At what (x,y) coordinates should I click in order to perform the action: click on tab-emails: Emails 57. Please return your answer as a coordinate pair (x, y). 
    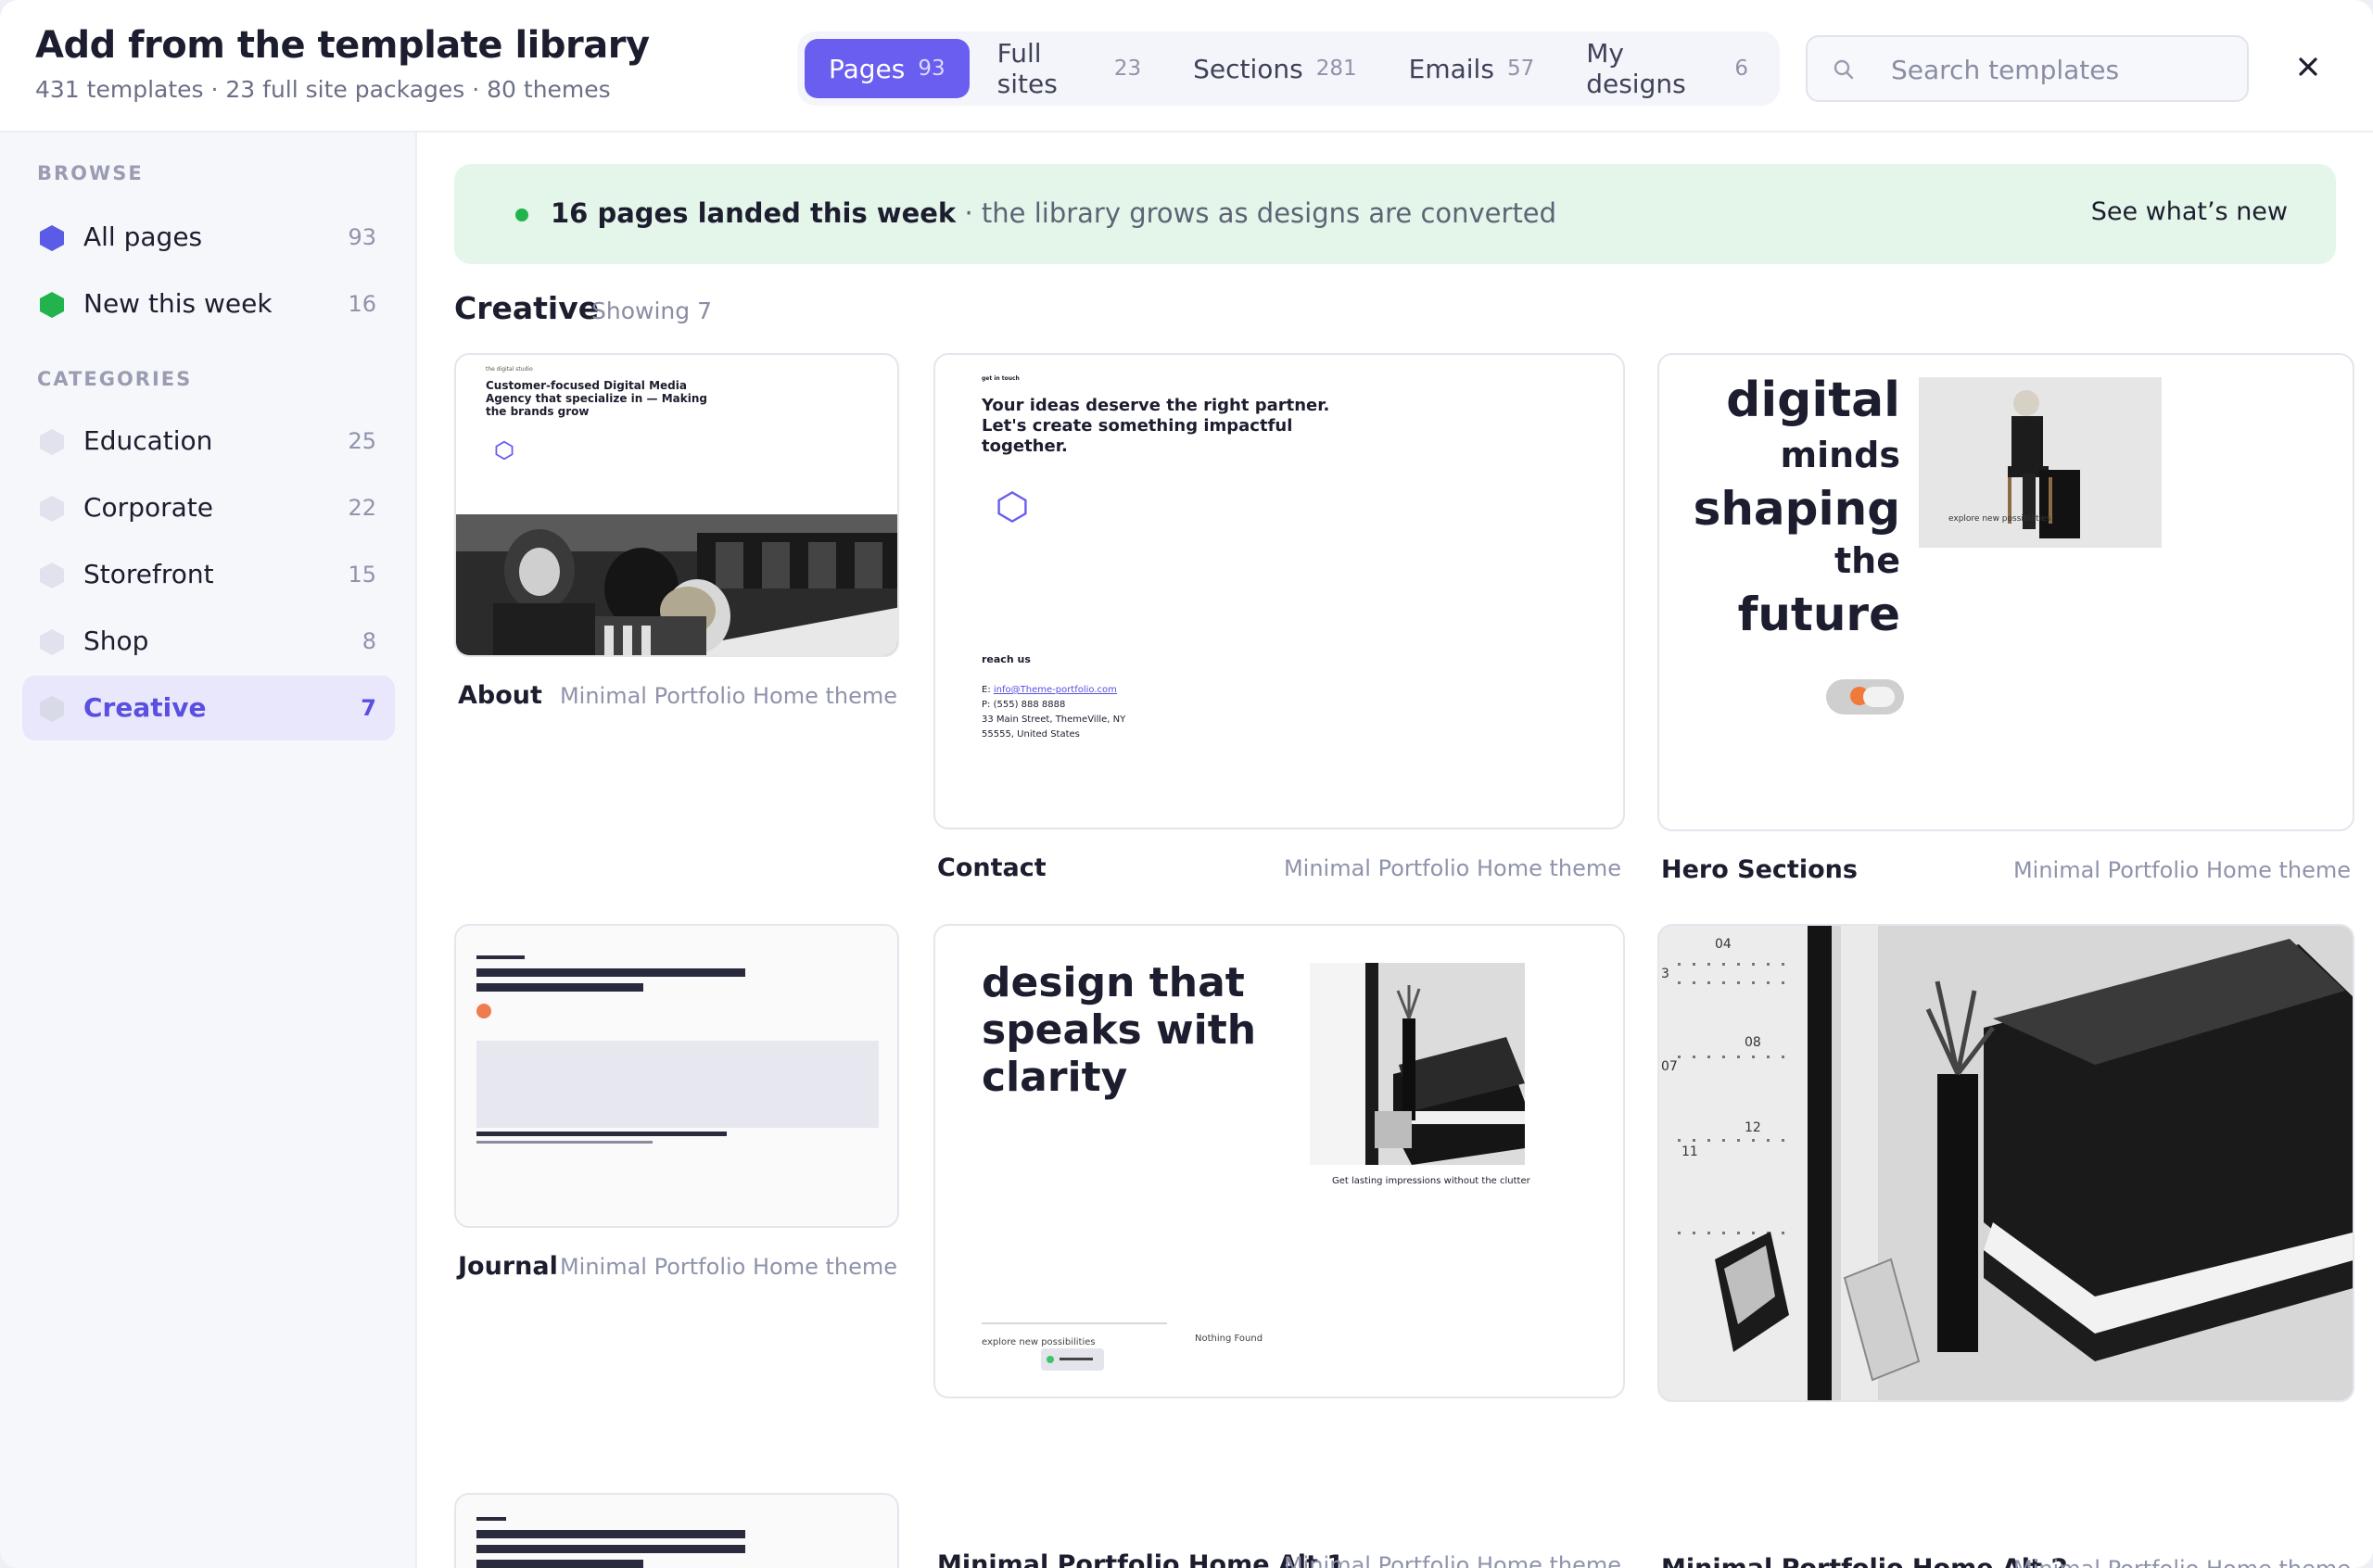
    Looking at the image, I should click on (1472, 68).